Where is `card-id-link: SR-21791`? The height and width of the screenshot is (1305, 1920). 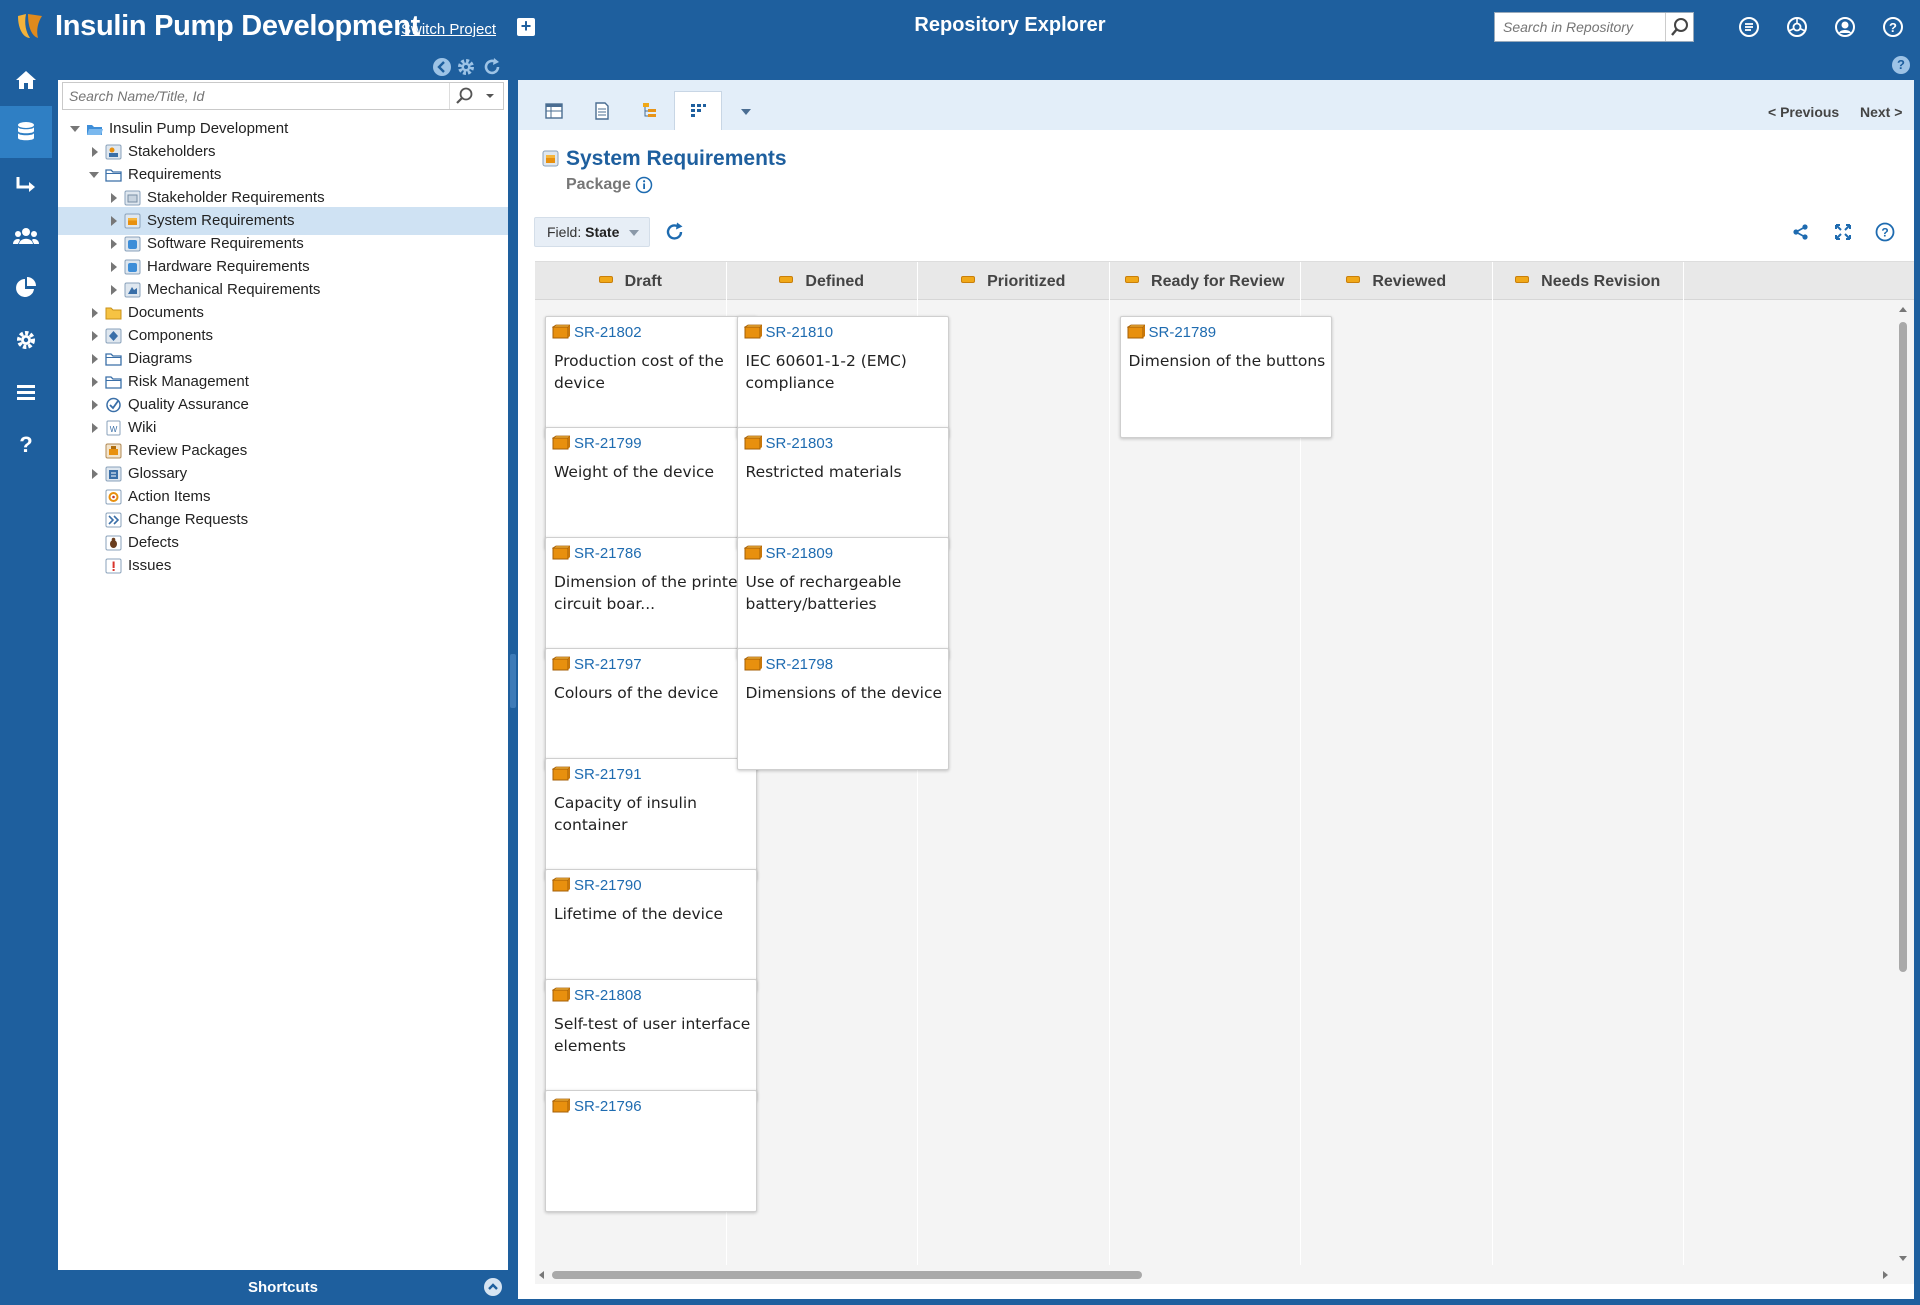 card-id-link: SR-21791 is located at coordinates (608, 774).